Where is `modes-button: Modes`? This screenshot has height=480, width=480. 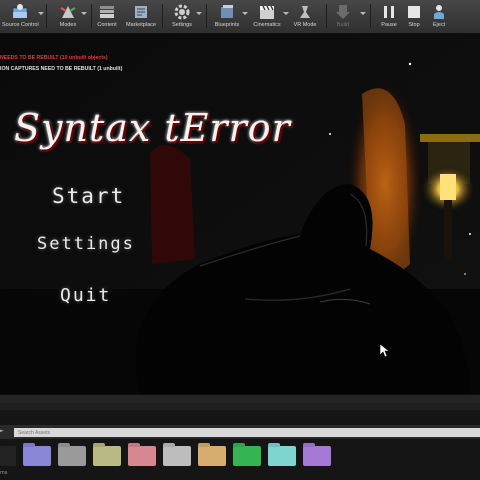
modes-button: Modes is located at coordinates (68, 17).